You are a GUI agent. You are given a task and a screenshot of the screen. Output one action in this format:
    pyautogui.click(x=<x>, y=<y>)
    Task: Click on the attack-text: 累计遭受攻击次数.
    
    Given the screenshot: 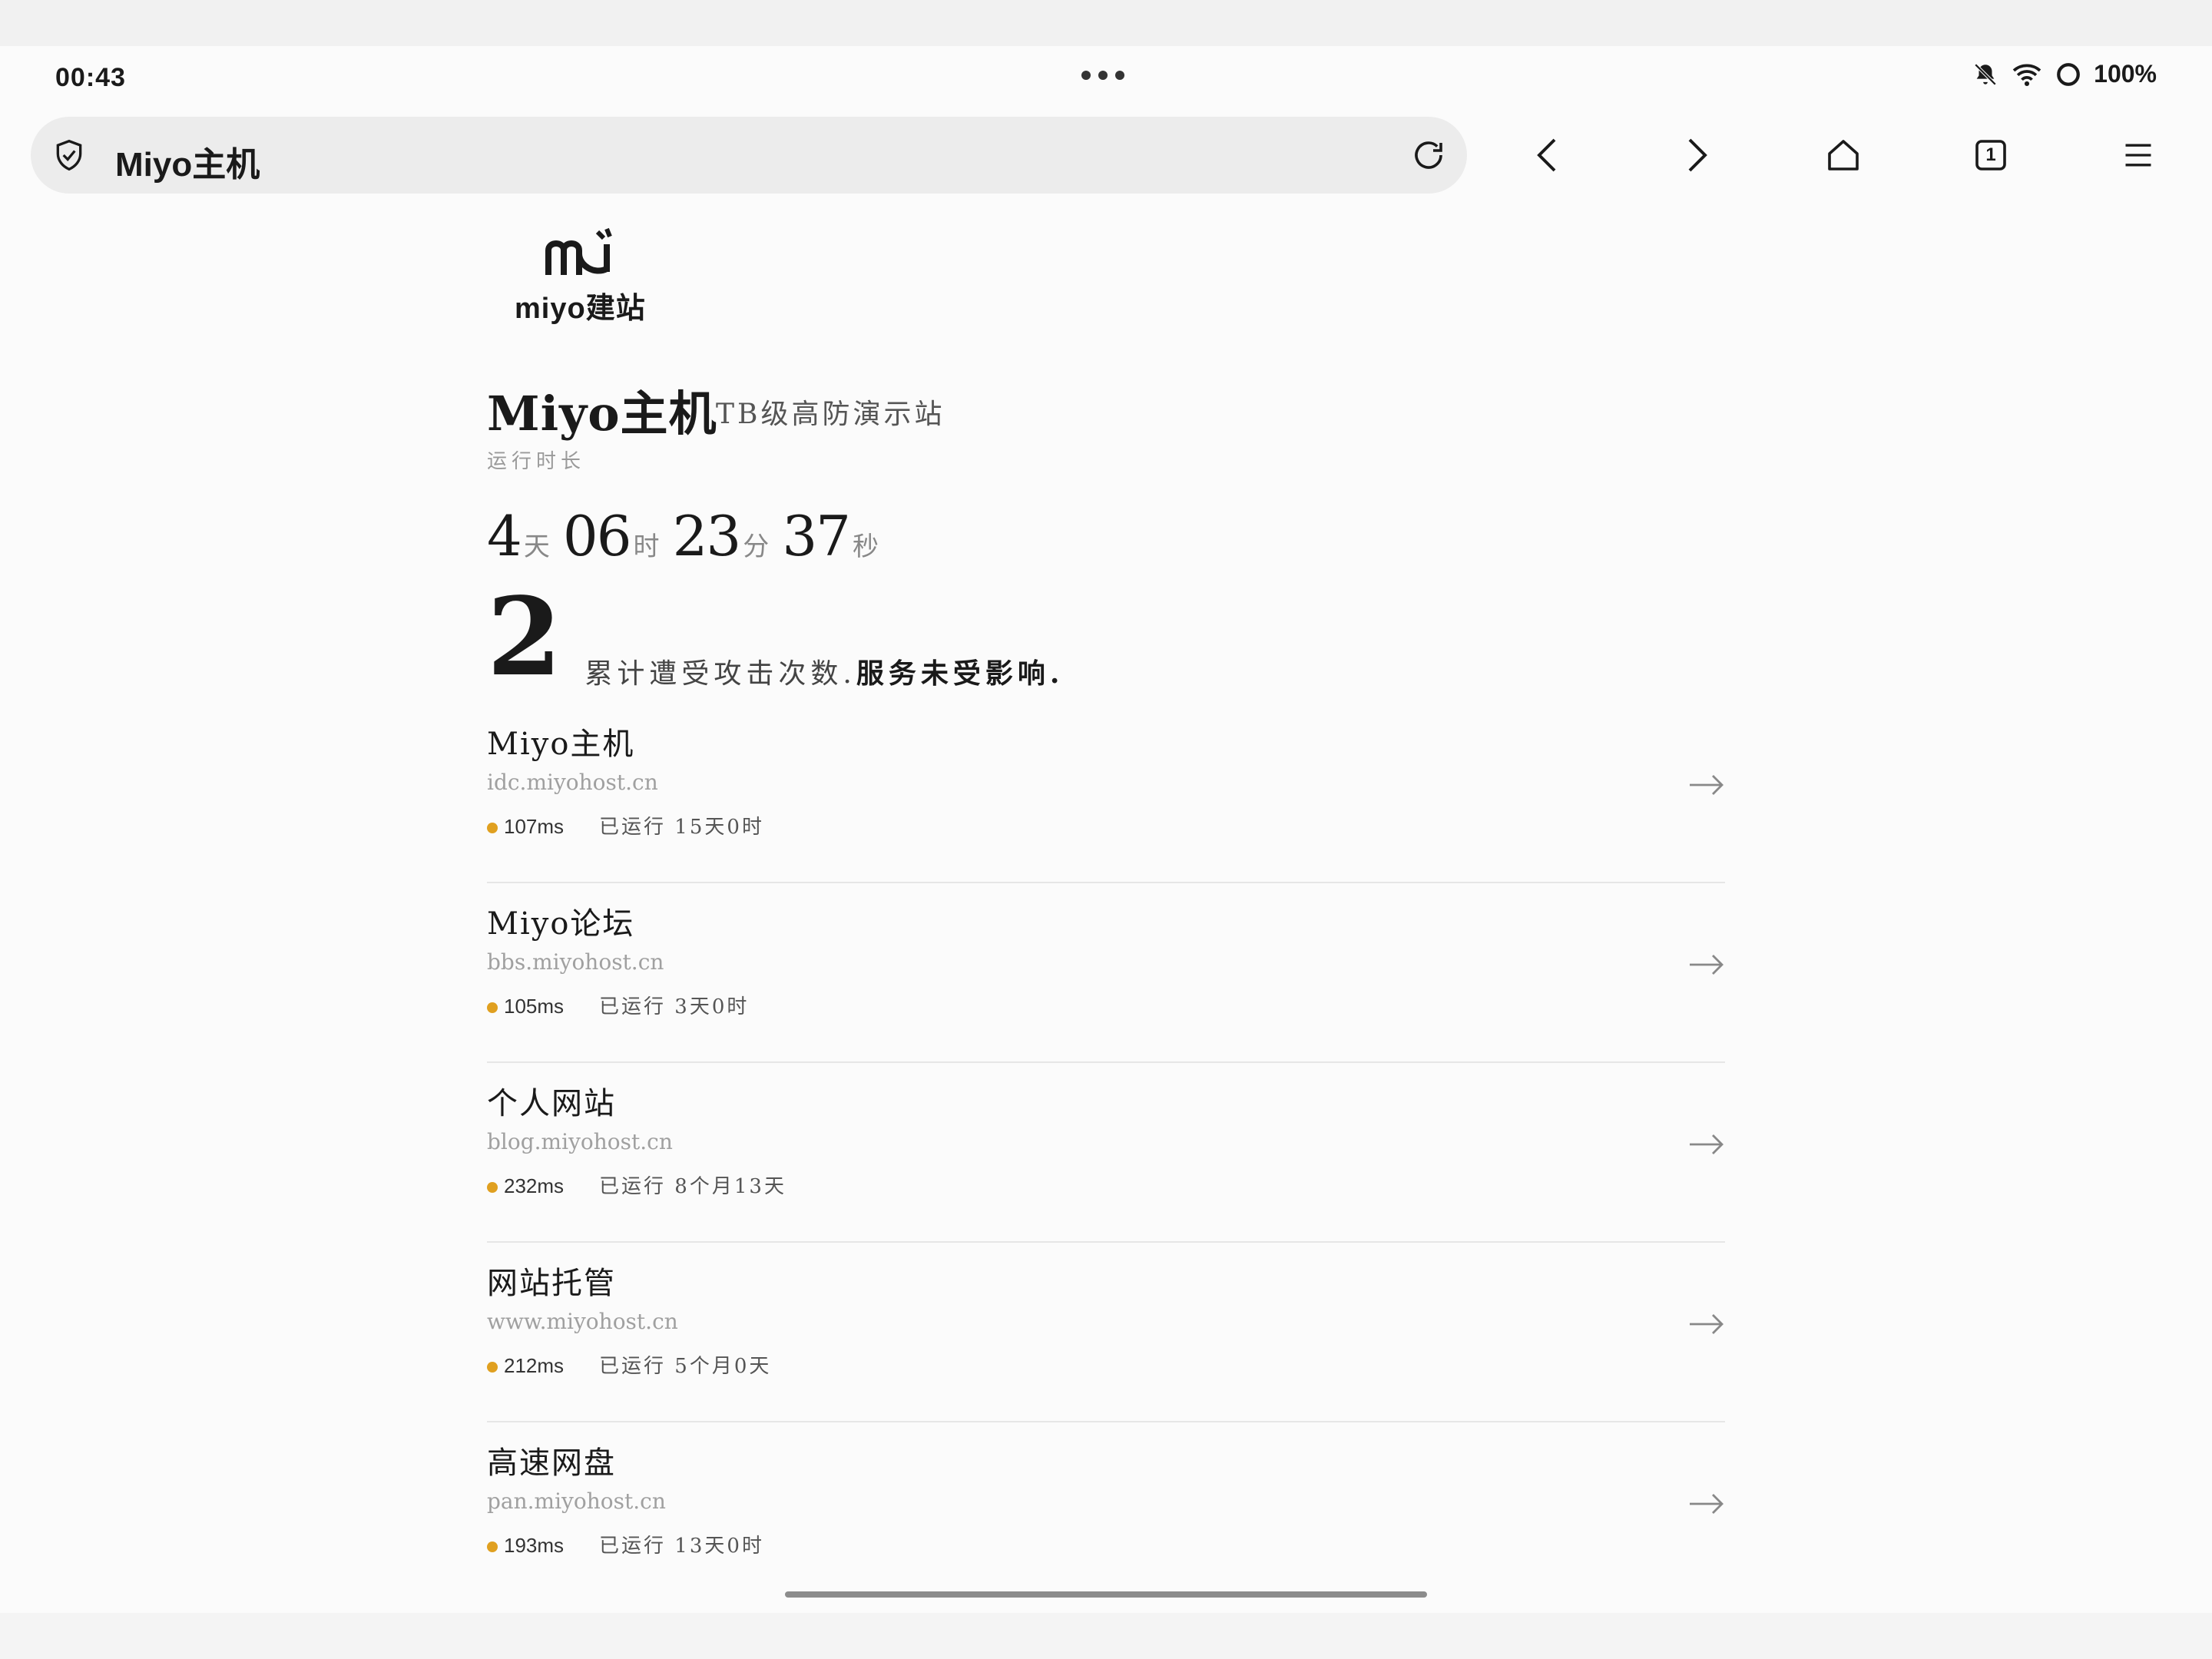 What is the action you would take?
    pyautogui.click(x=720, y=674)
    